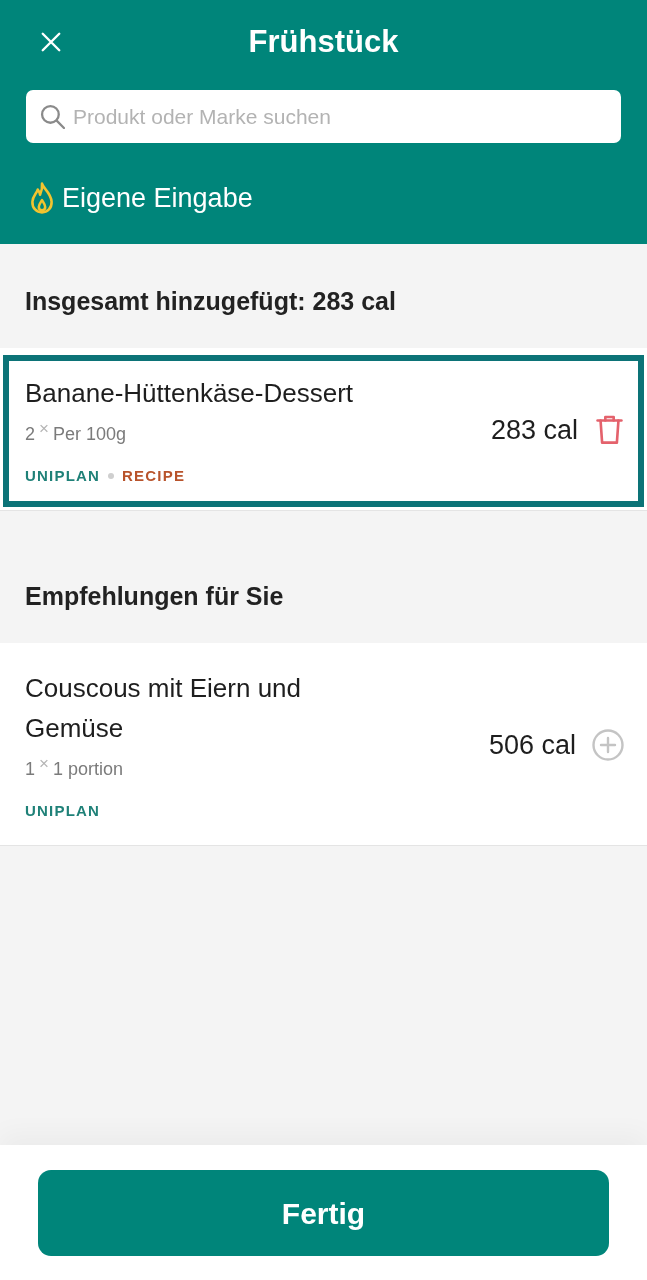 The width and height of the screenshot is (647, 1280). What do you see at coordinates (52, 116) in the screenshot?
I see `search-icon` at bounding box center [52, 116].